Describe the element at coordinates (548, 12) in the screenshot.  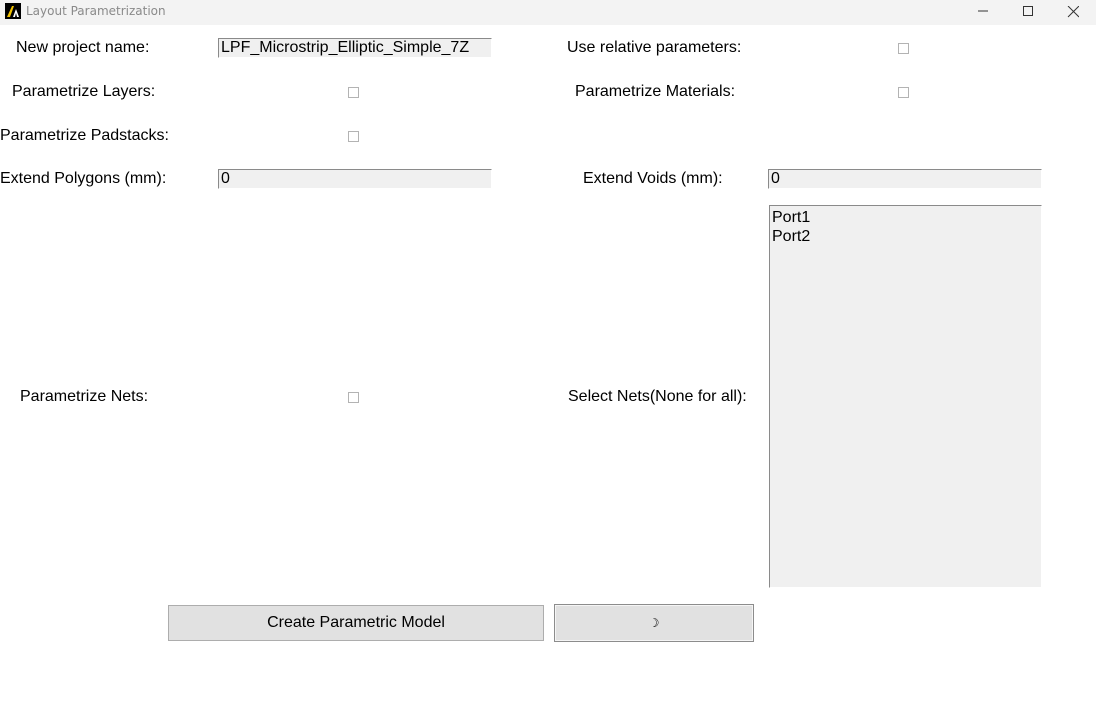
I see `title-bar: Layout Parametrization` at that location.